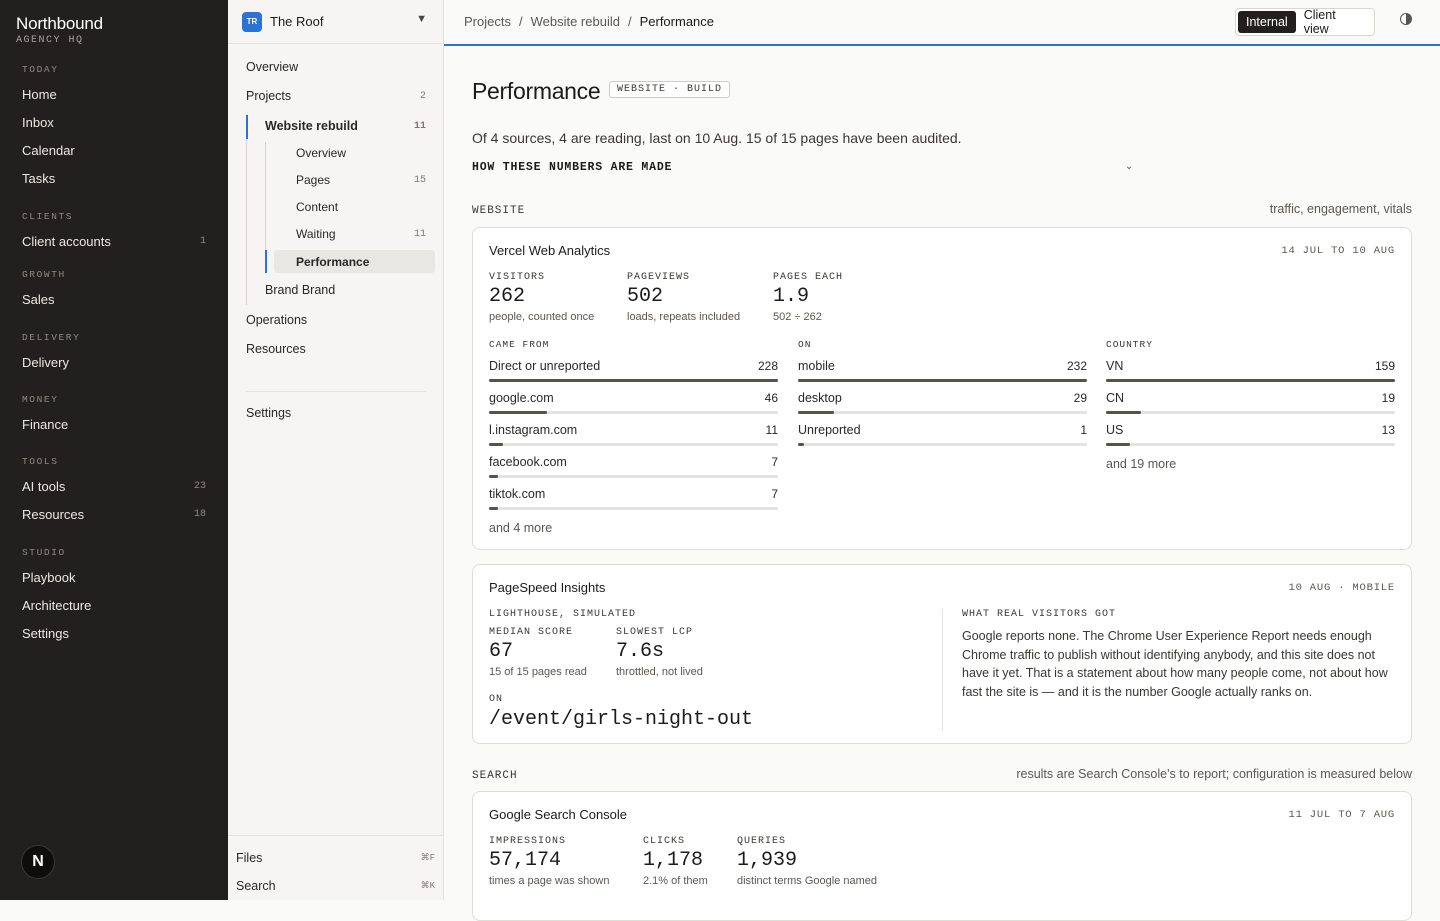 This screenshot has width=1440, height=921. What do you see at coordinates (1250, 436) in the screenshot?
I see `breakdown-row: US 13` at bounding box center [1250, 436].